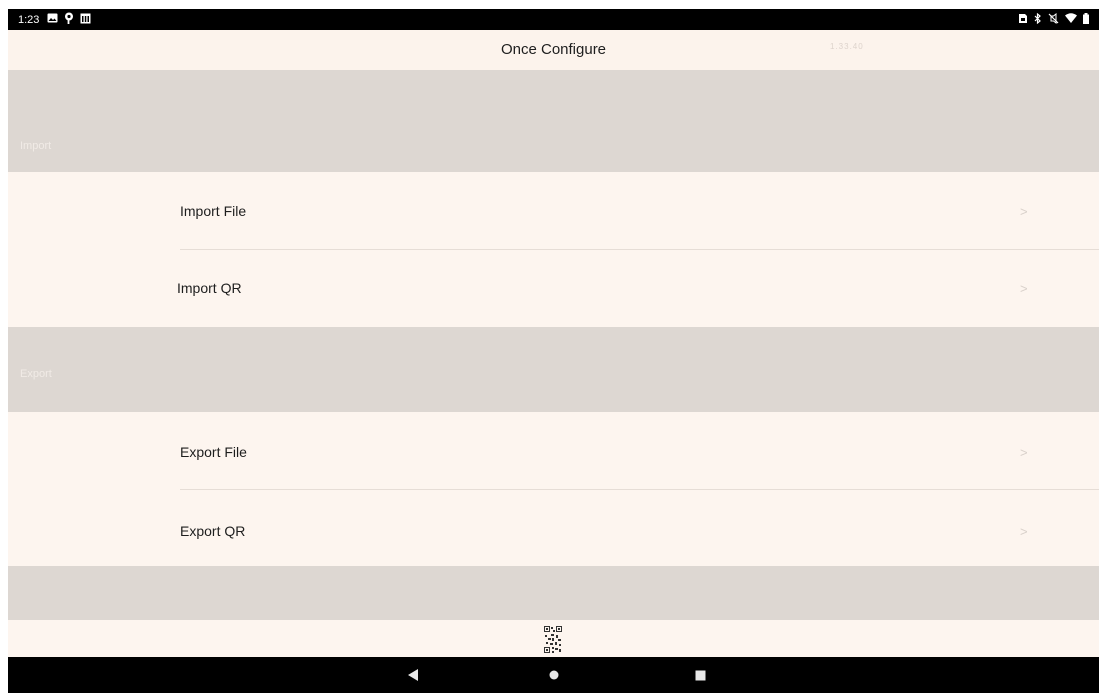 This screenshot has height=693, width=1110. I want to click on mute-icon, so click(1053, 19).